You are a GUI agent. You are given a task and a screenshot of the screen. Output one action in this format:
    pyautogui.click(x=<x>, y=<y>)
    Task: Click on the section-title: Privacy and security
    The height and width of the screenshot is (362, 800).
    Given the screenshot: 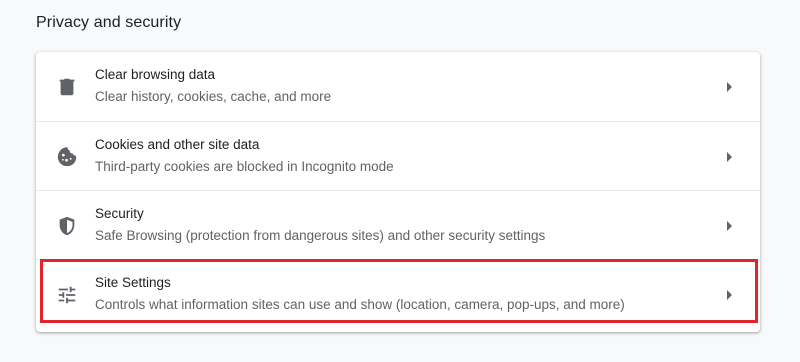 What is the action you would take?
    pyautogui.click(x=109, y=22)
    